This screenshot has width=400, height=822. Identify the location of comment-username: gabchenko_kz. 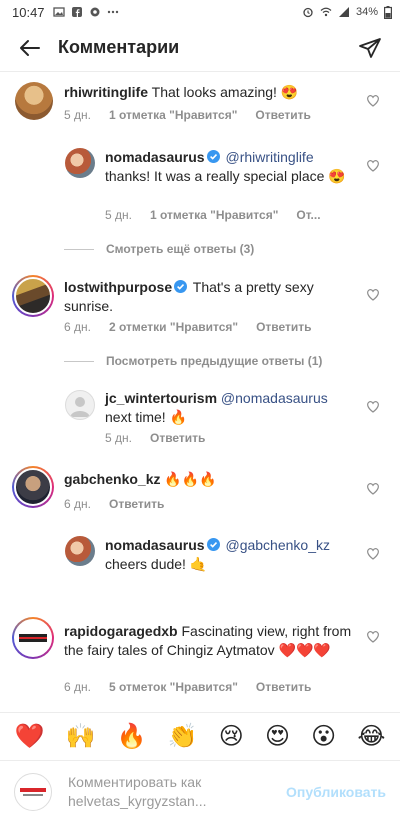
(112, 479).